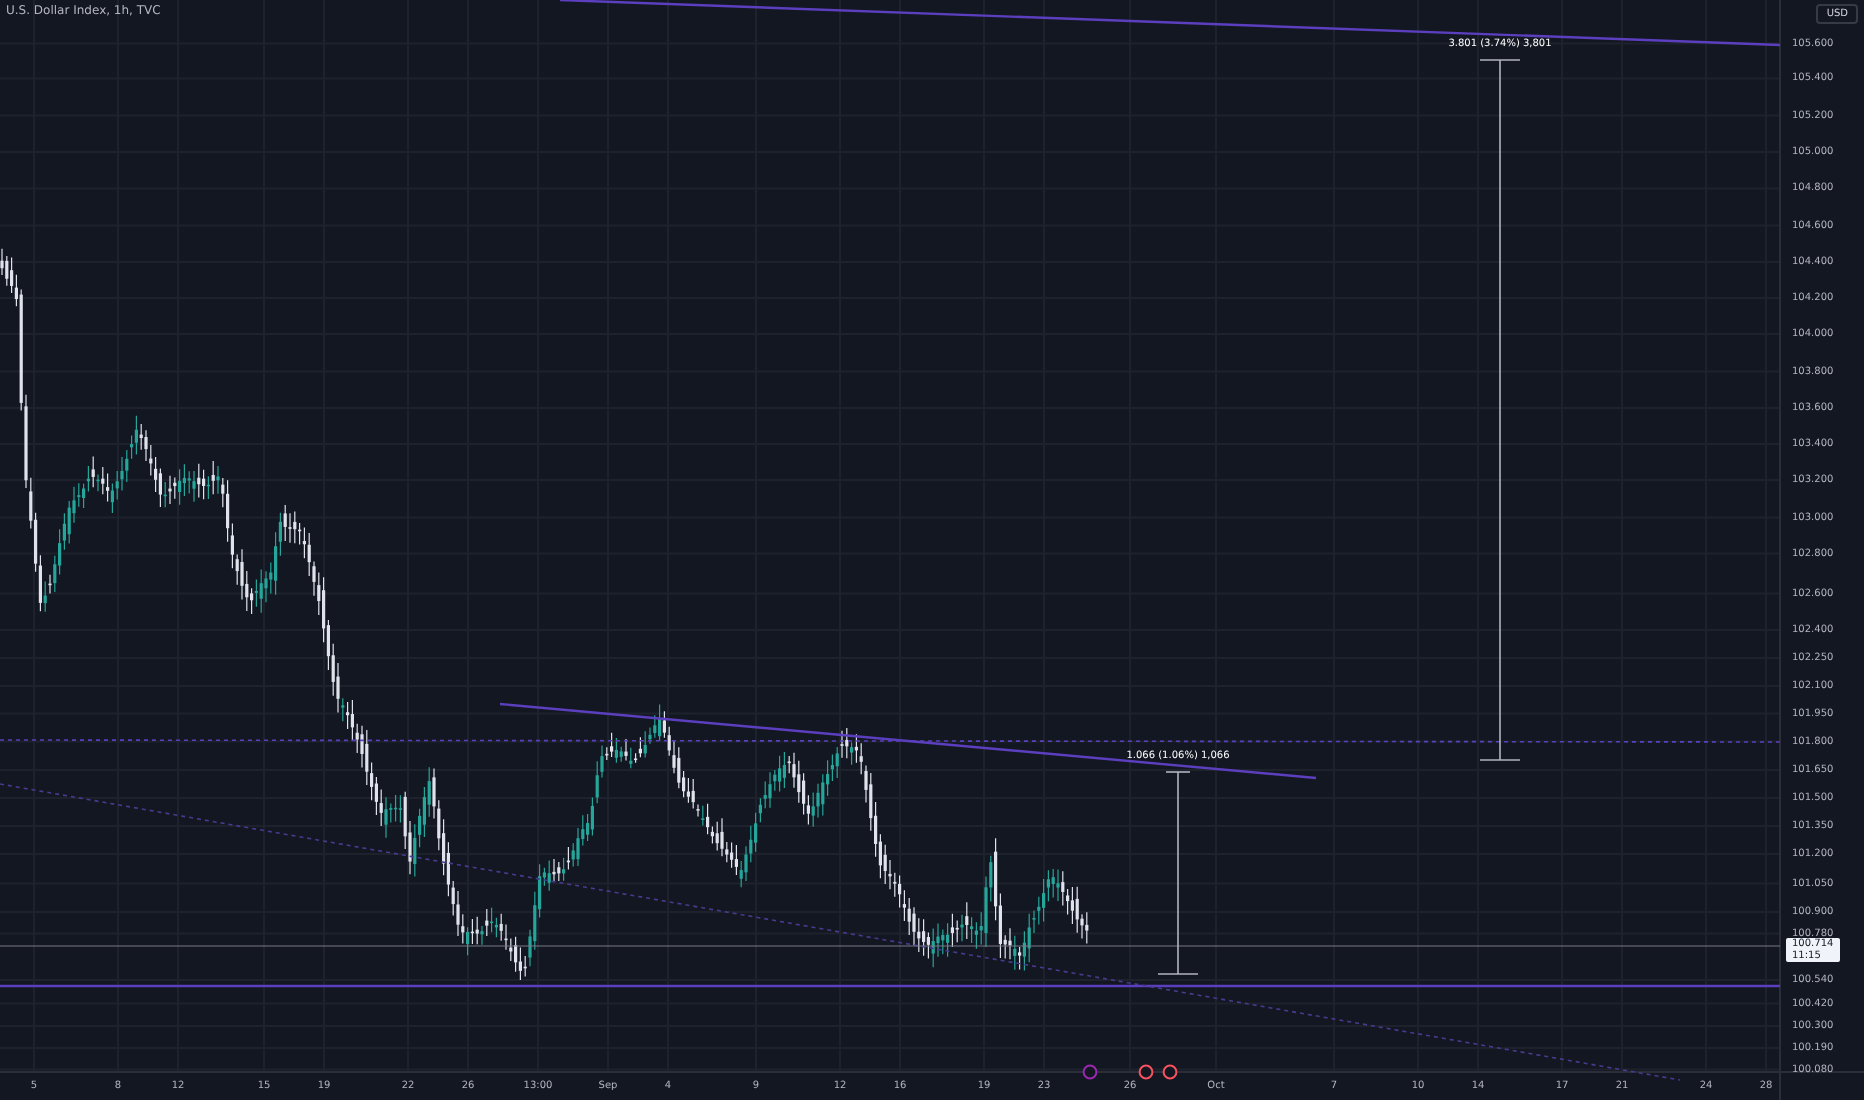  I want to click on dashed-line, so click(890, 741).